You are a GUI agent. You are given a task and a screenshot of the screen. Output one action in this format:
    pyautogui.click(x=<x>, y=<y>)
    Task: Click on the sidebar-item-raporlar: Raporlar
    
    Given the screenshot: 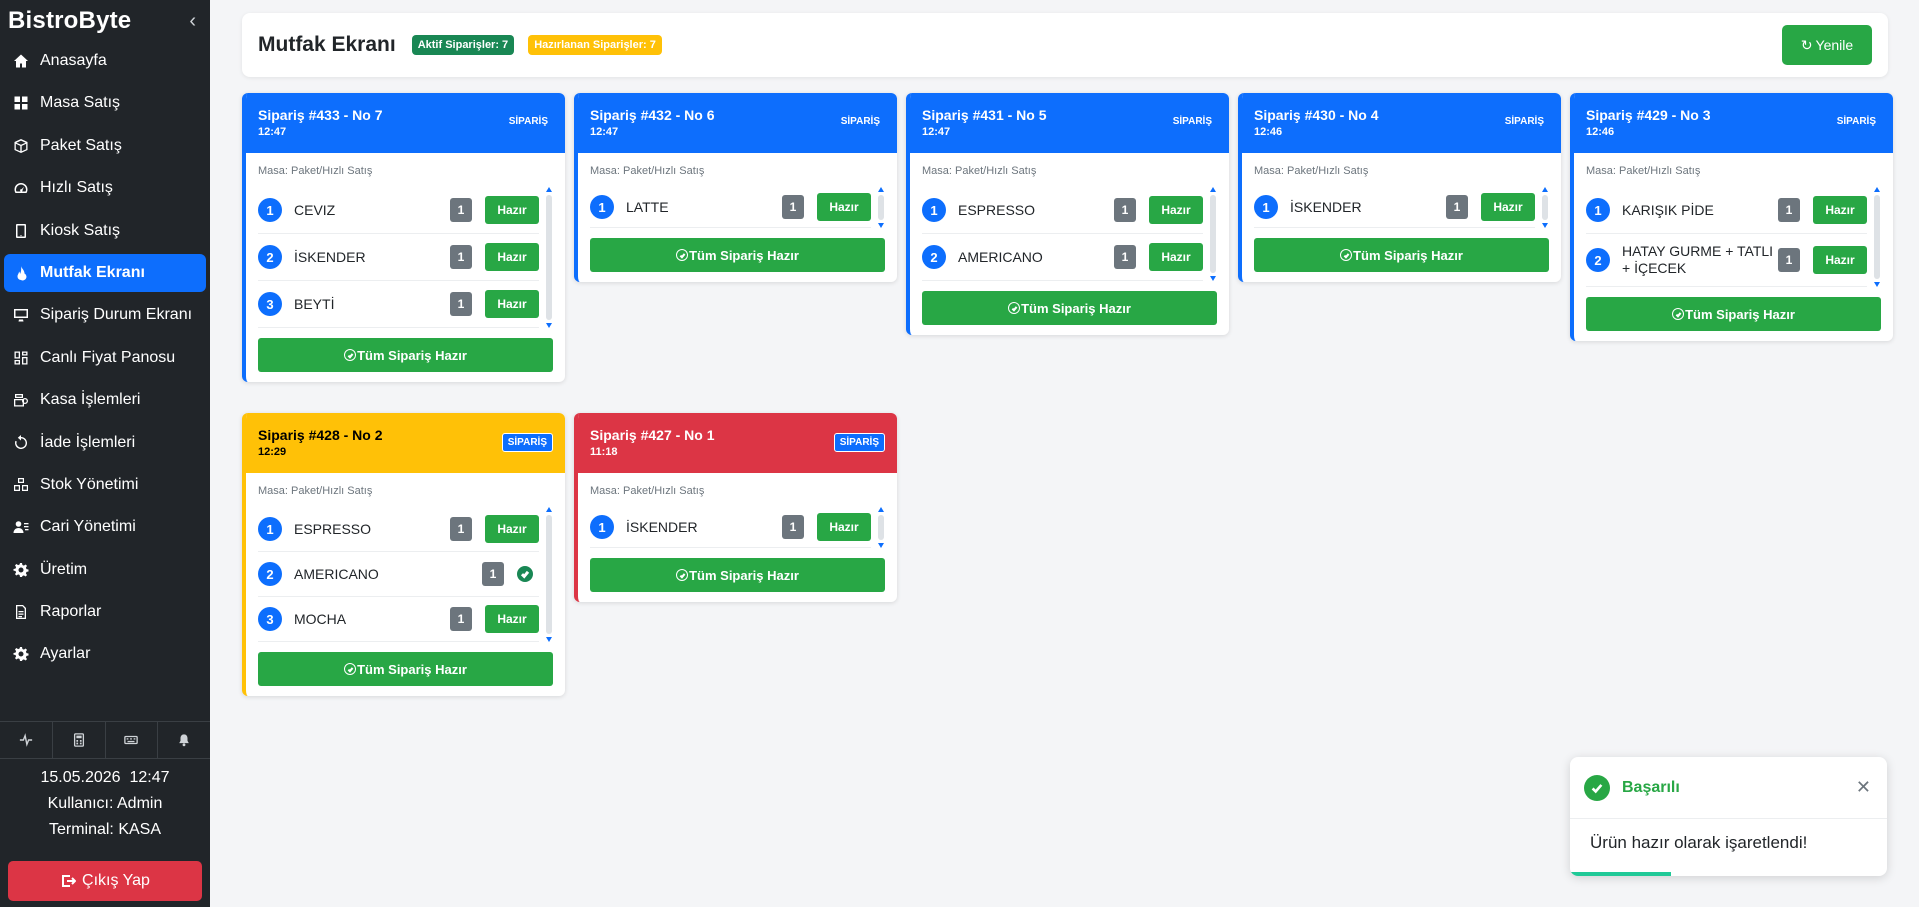 What is the action you would take?
    pyautogui.click(x=105, y=612)
    